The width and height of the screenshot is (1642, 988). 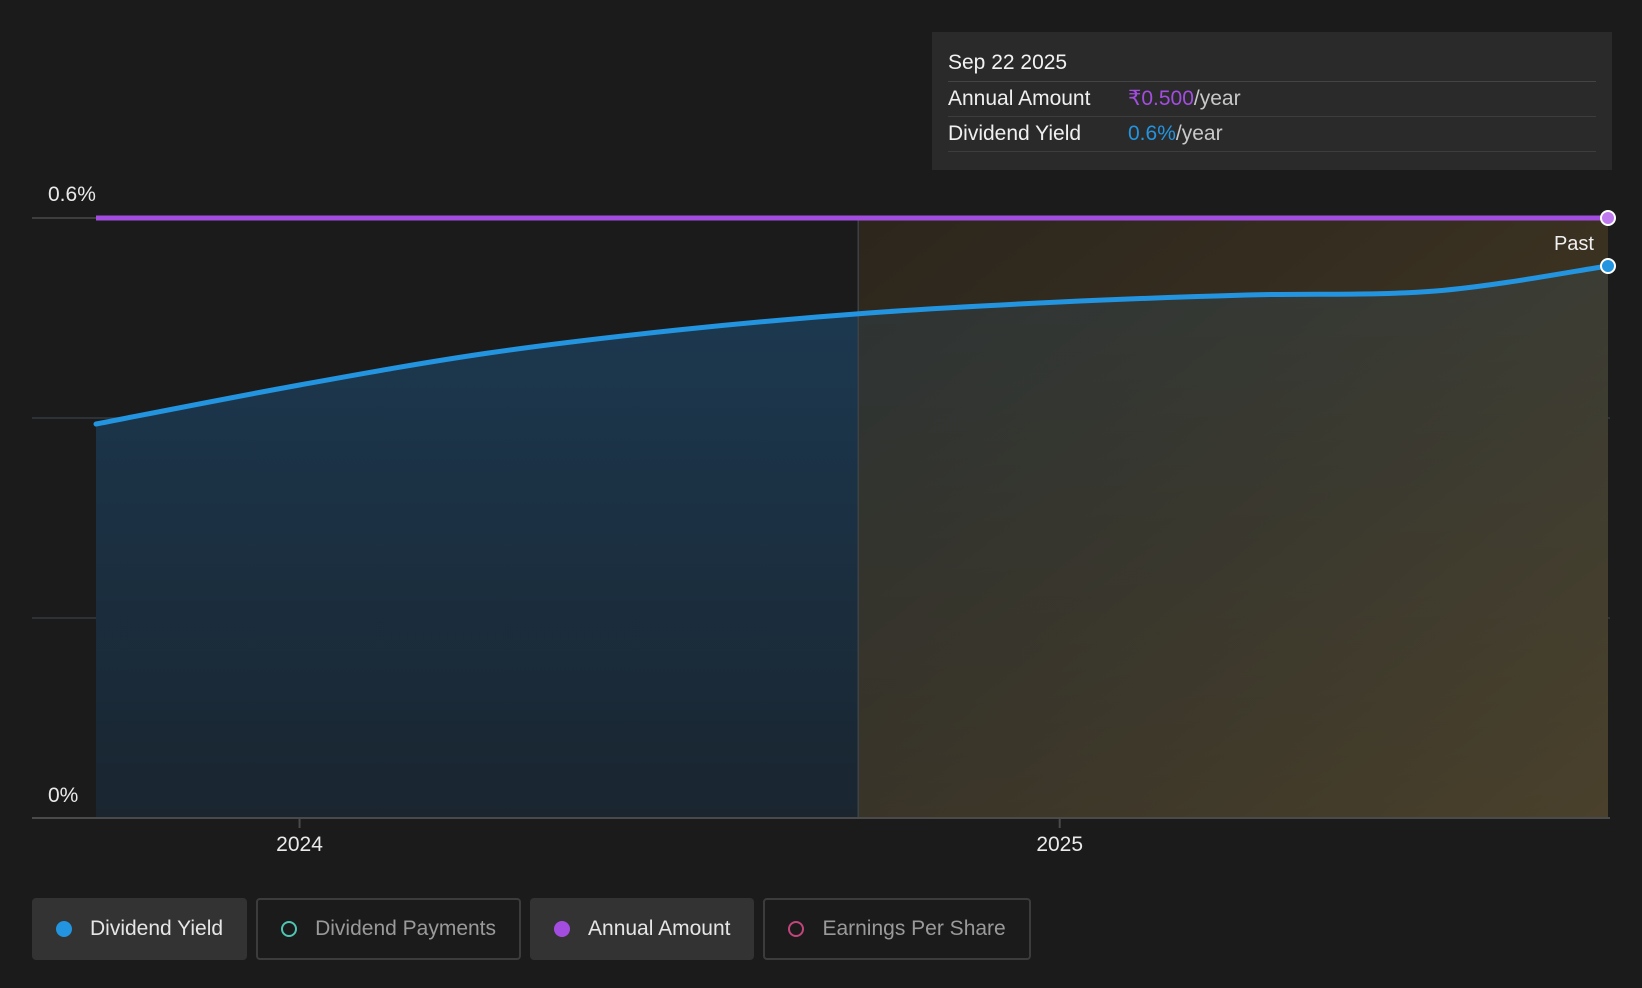 I want to click on legend-label: Dividend Yield, so click(x=157, y=928).